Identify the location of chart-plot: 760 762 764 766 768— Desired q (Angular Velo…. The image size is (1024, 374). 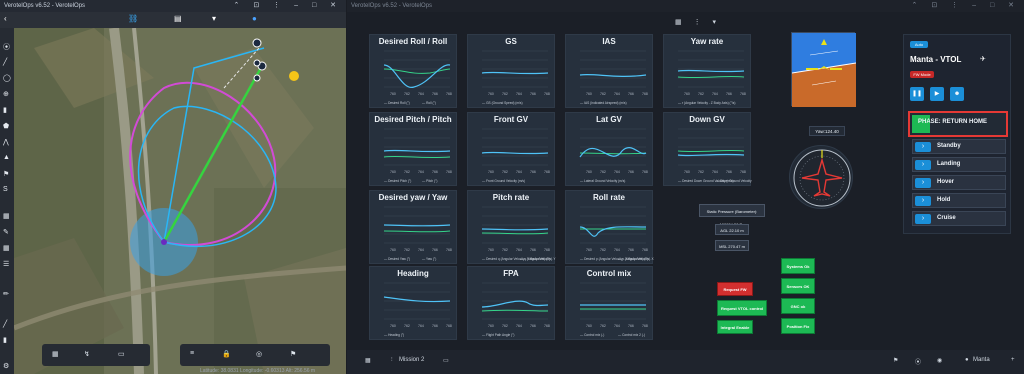
(518, 233).